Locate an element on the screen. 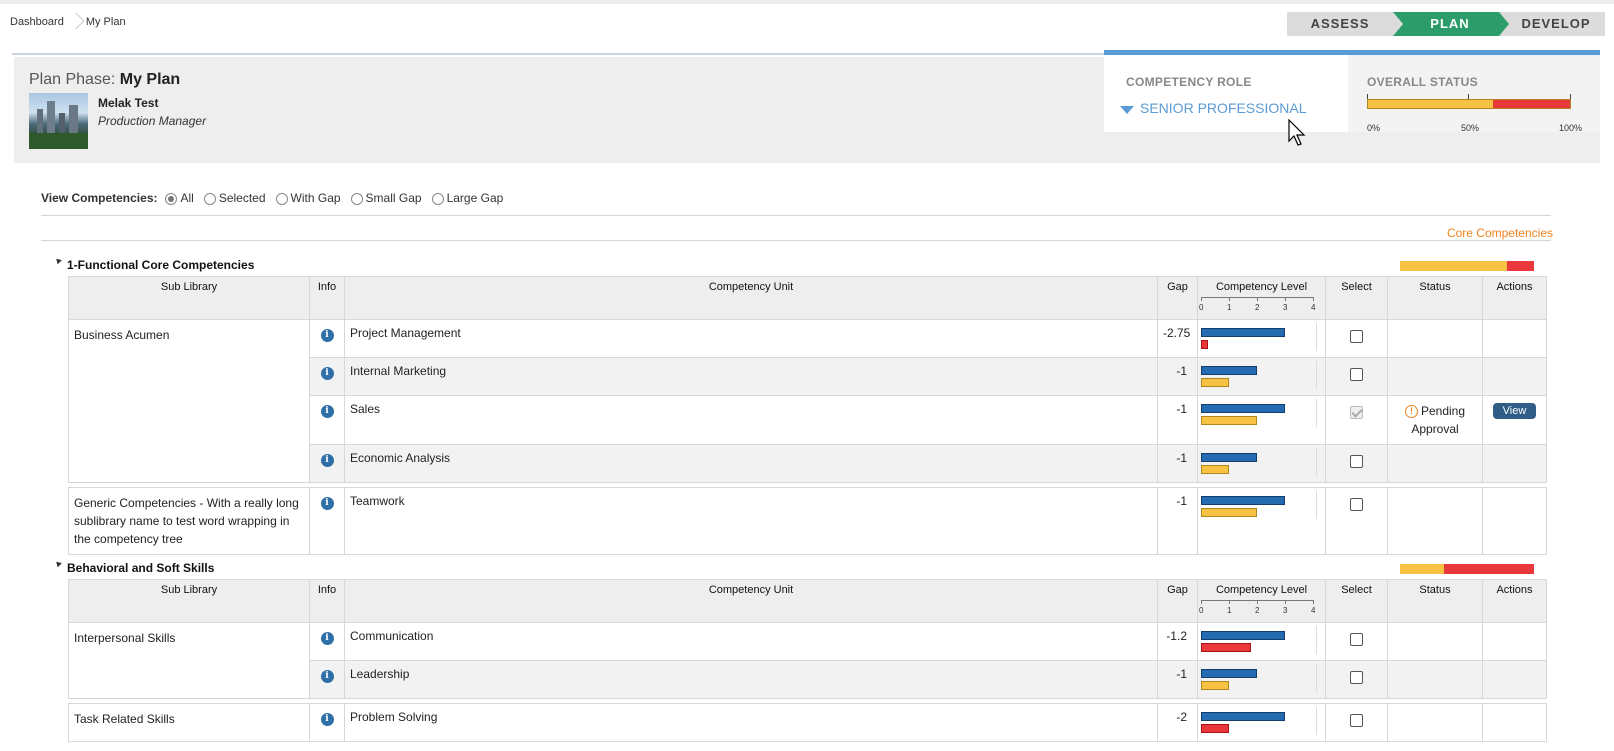 Image resolution: width=1614 pixels, height=751 pixels. table-row: Interpersonal Skills i Communication -1.2 is located at coordinates (807, 660).